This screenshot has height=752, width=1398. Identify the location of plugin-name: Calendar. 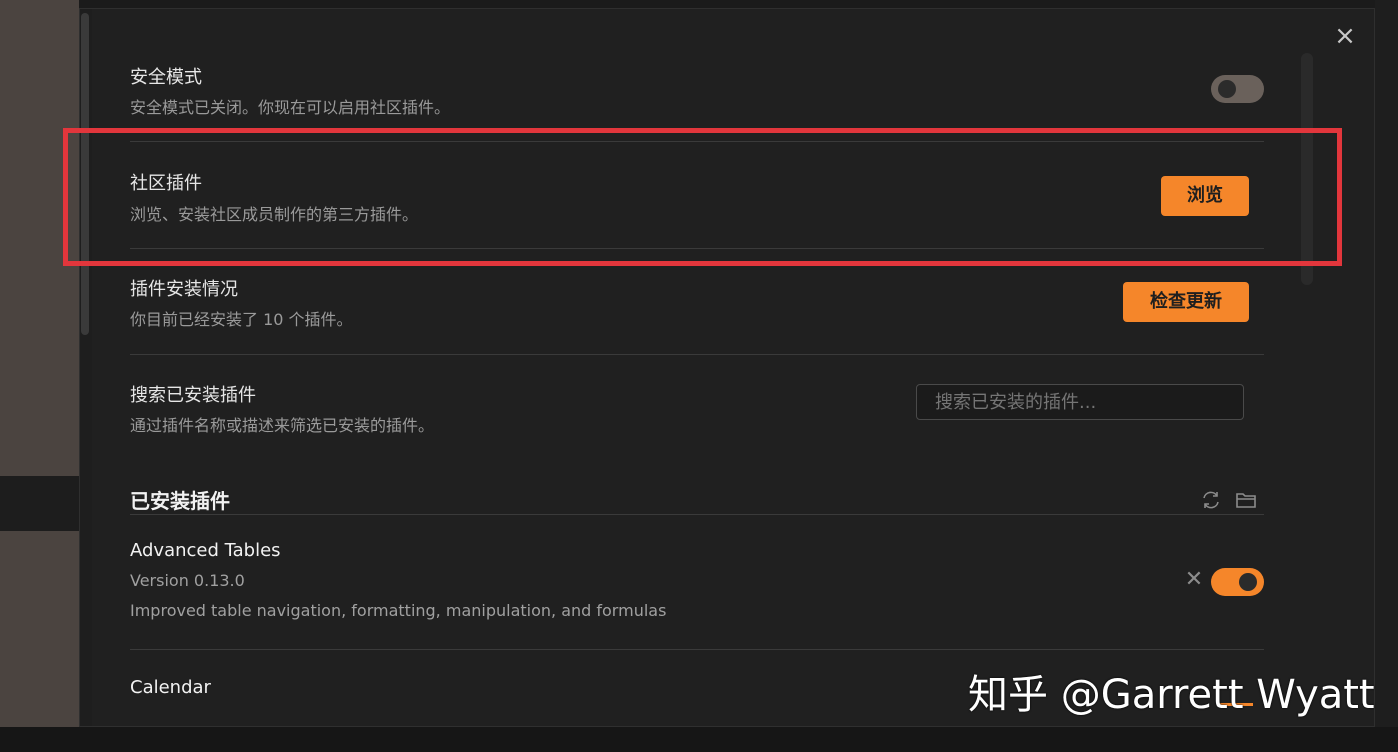
(170, 687).